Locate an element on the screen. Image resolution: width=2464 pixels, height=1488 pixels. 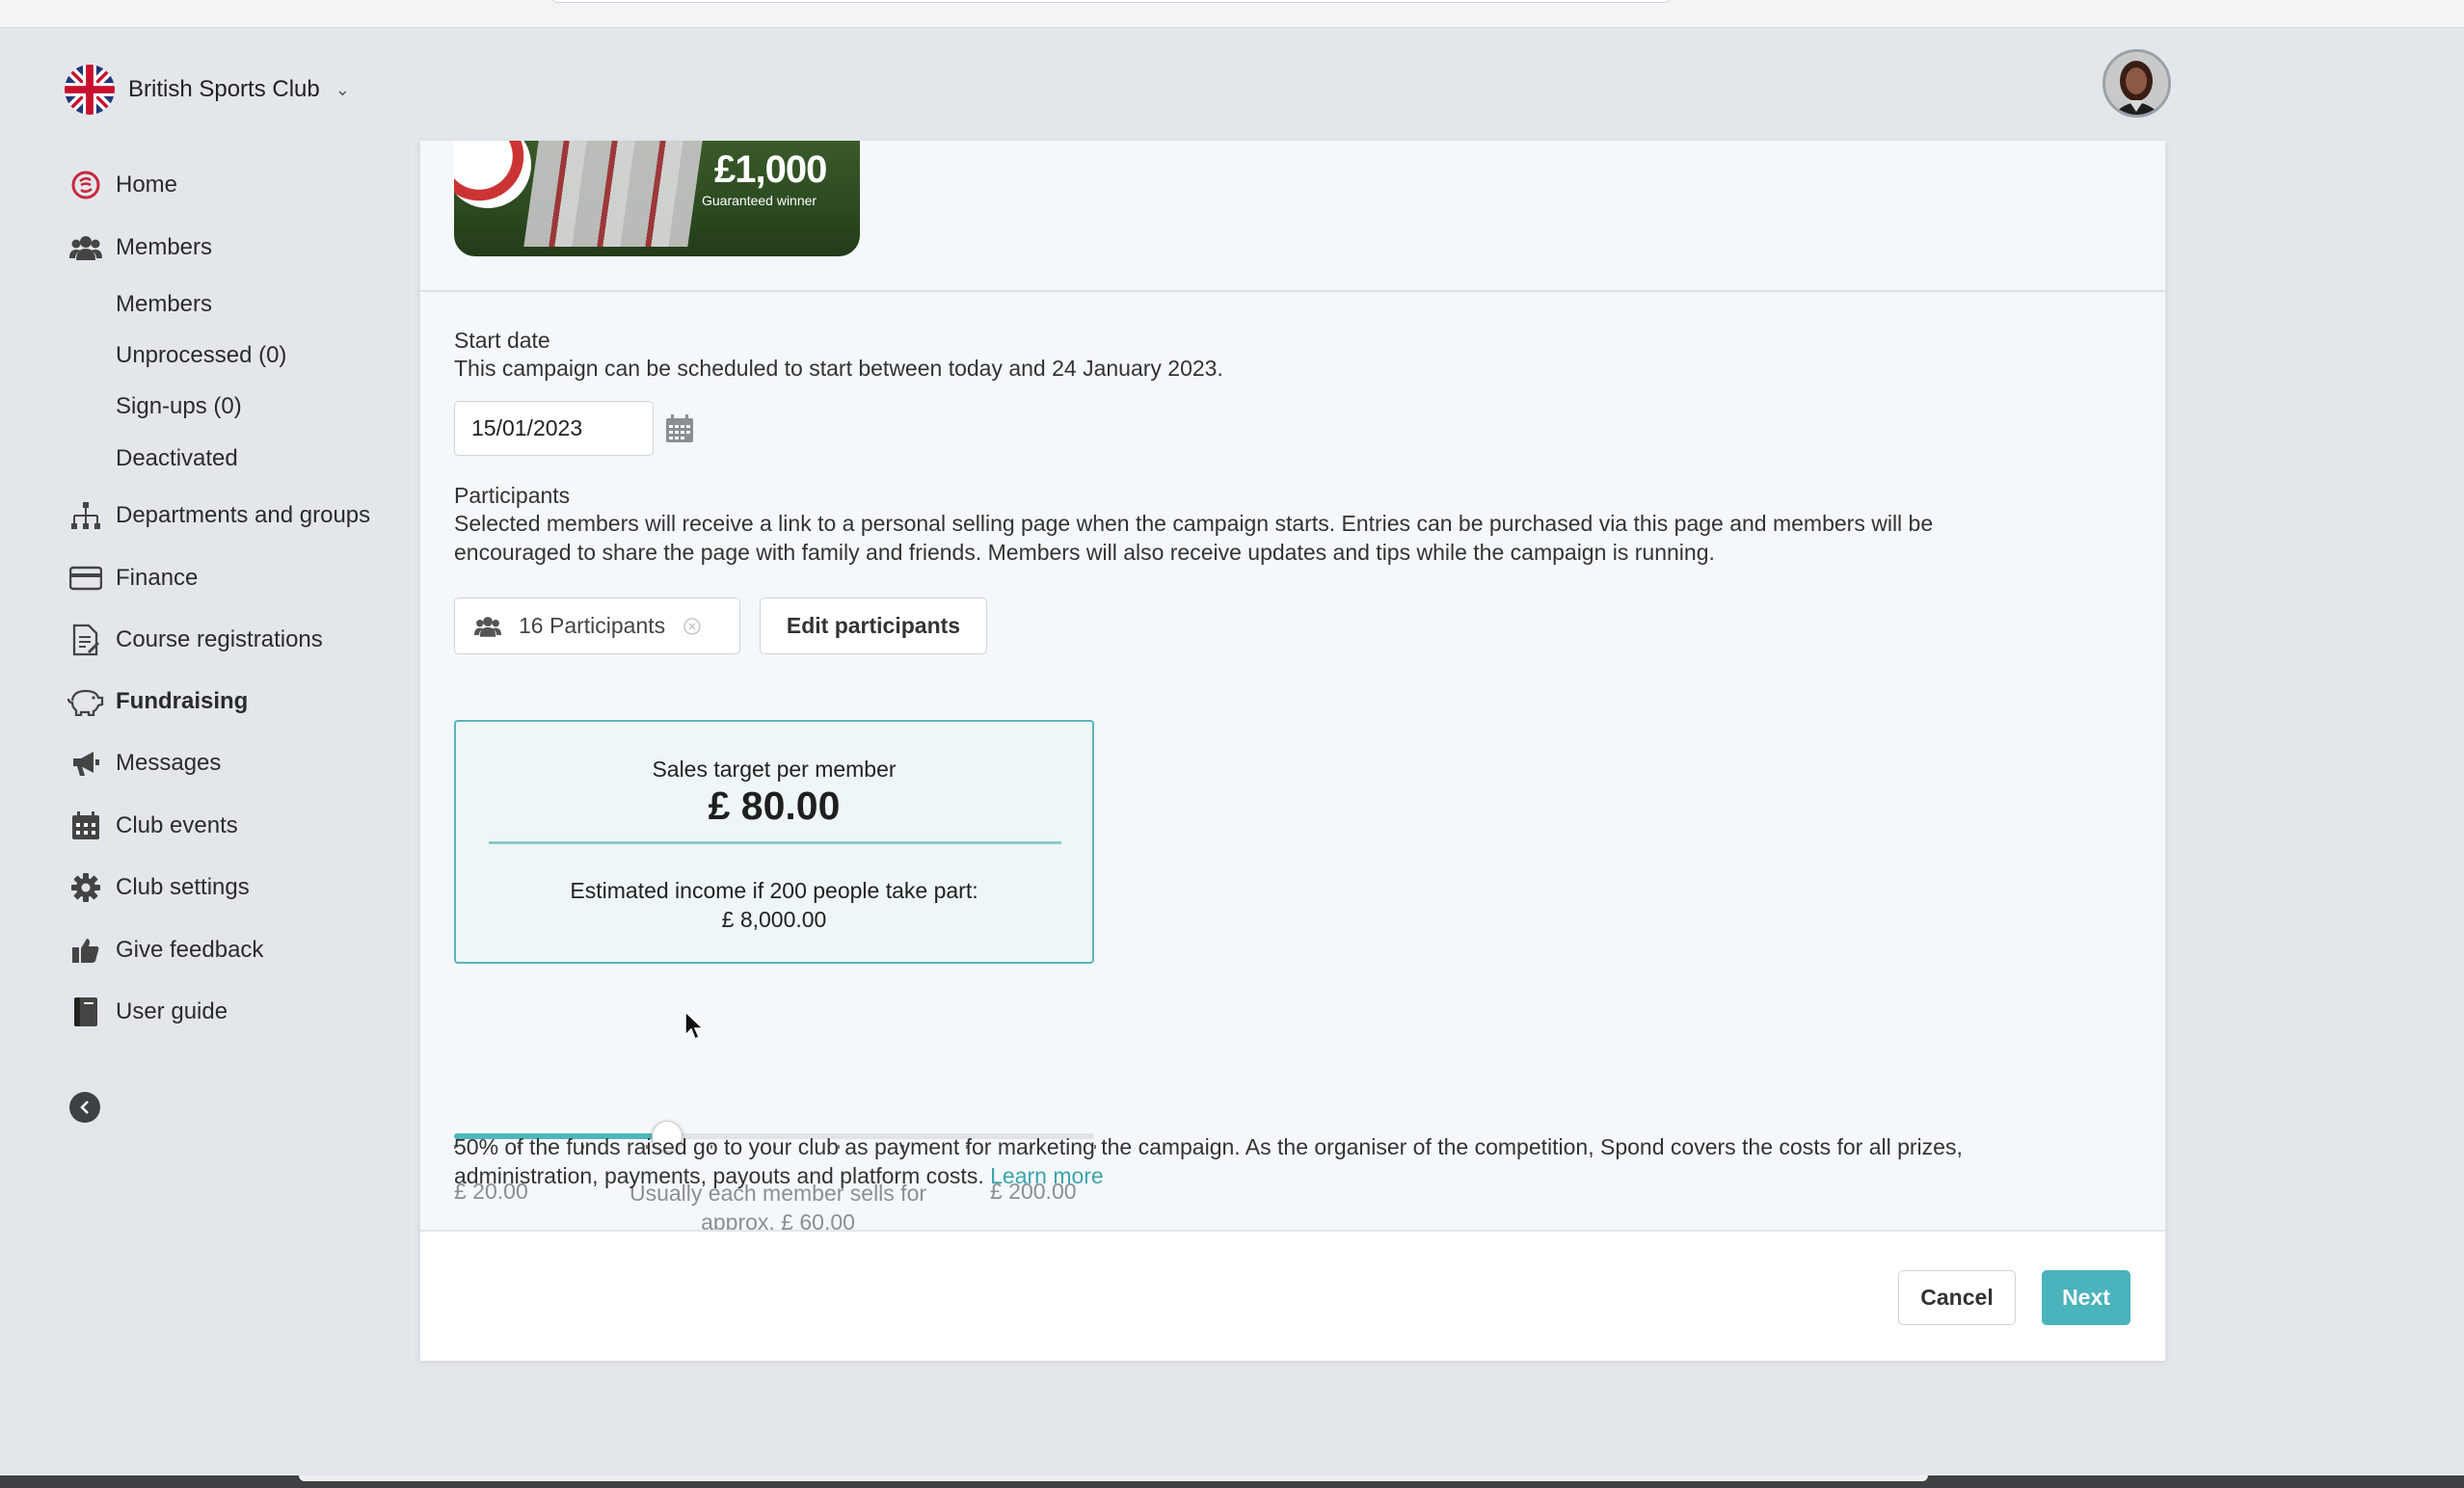
next-button: Next is located at coordinates (2086, 1297).